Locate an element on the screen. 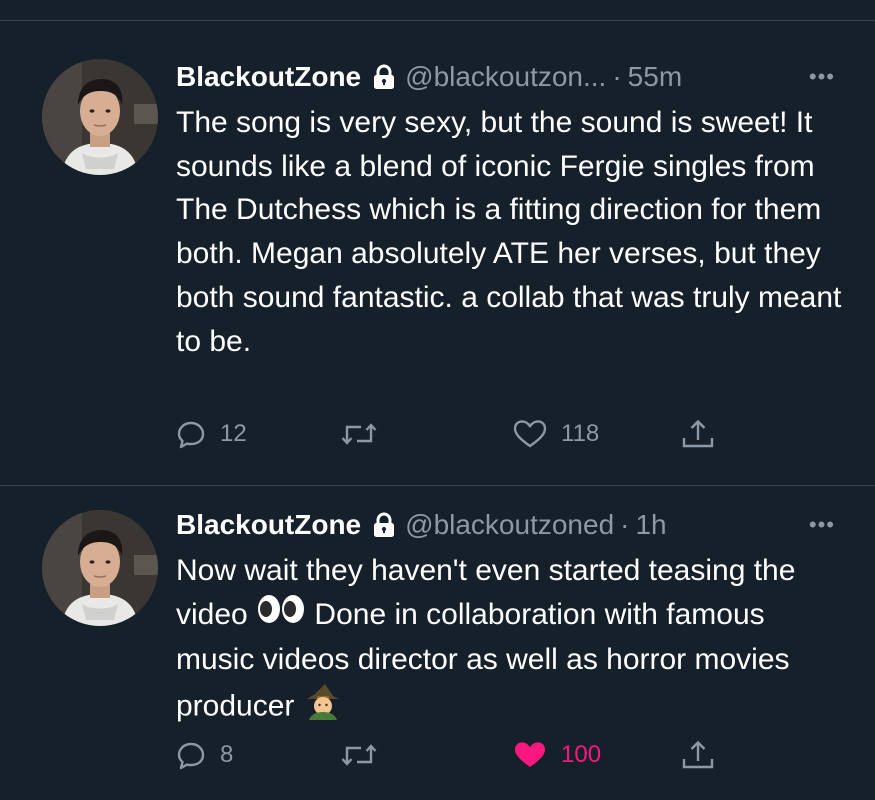 The image size is (875, 800). like-button: 100 is located at coordinates (557, 755).